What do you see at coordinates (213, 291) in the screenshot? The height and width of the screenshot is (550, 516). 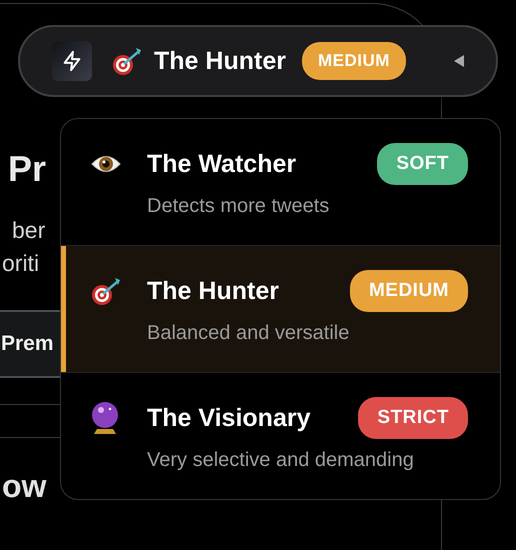 I see `mode-name: The Hunter` at bounding box center [213, 291].